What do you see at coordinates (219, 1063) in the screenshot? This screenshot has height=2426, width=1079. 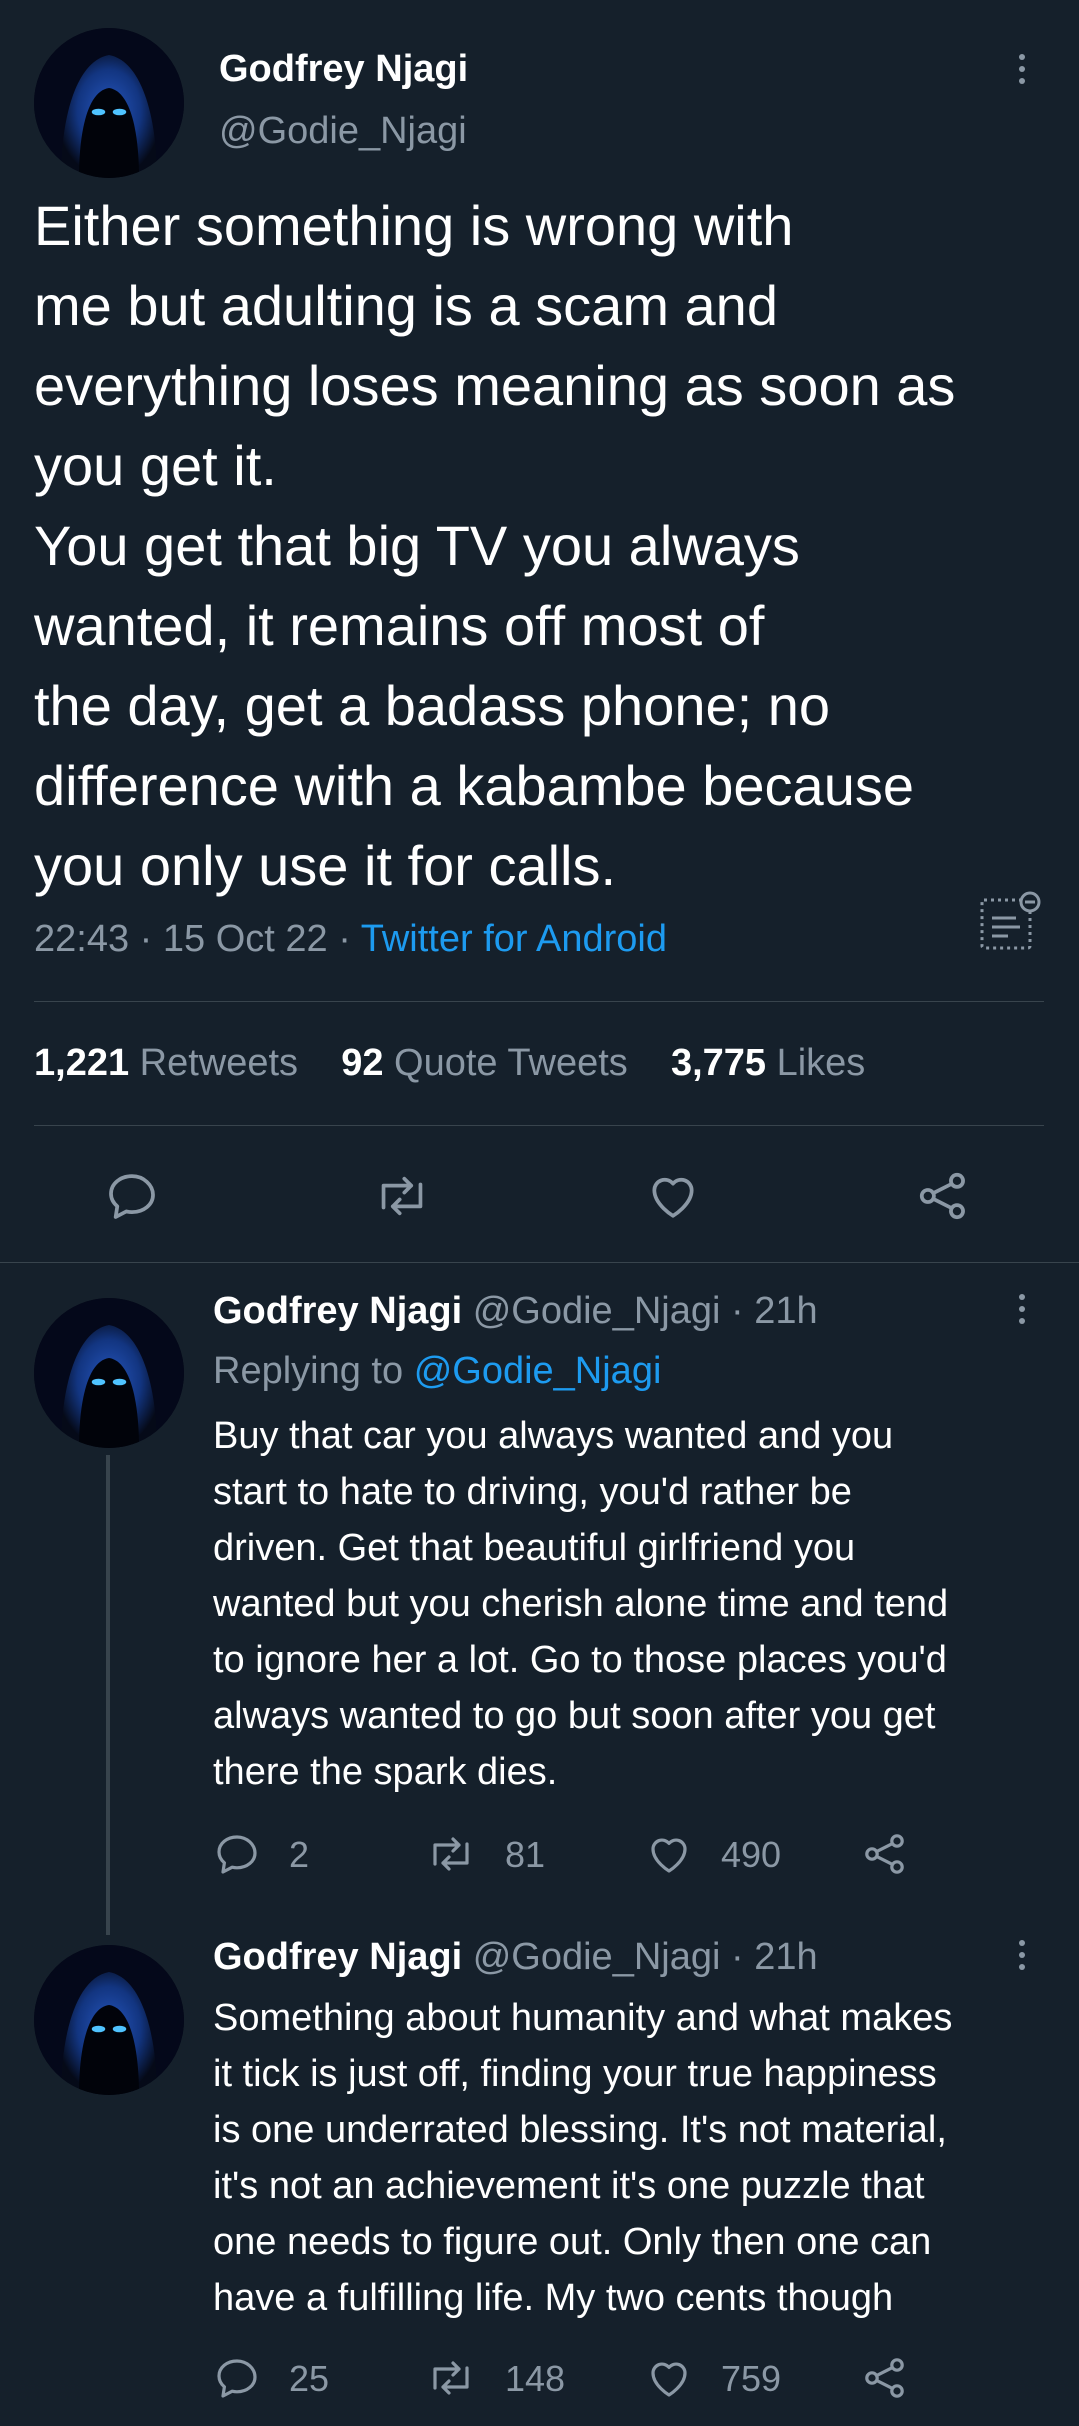 I see `retweets-label: Retweets` at bounding box center [219, 1063].